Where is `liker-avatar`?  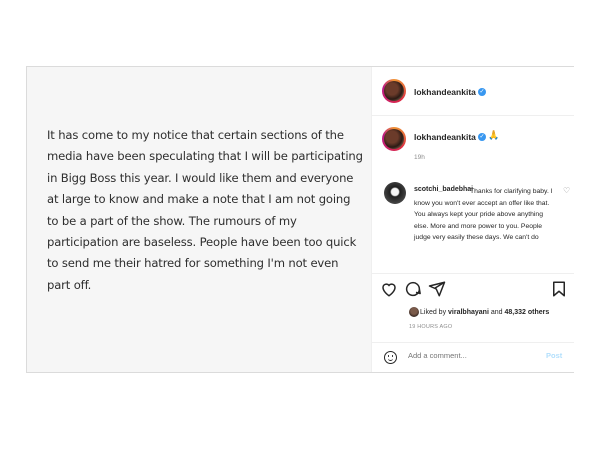 liker-avatar is located at coordinates (414, 312).